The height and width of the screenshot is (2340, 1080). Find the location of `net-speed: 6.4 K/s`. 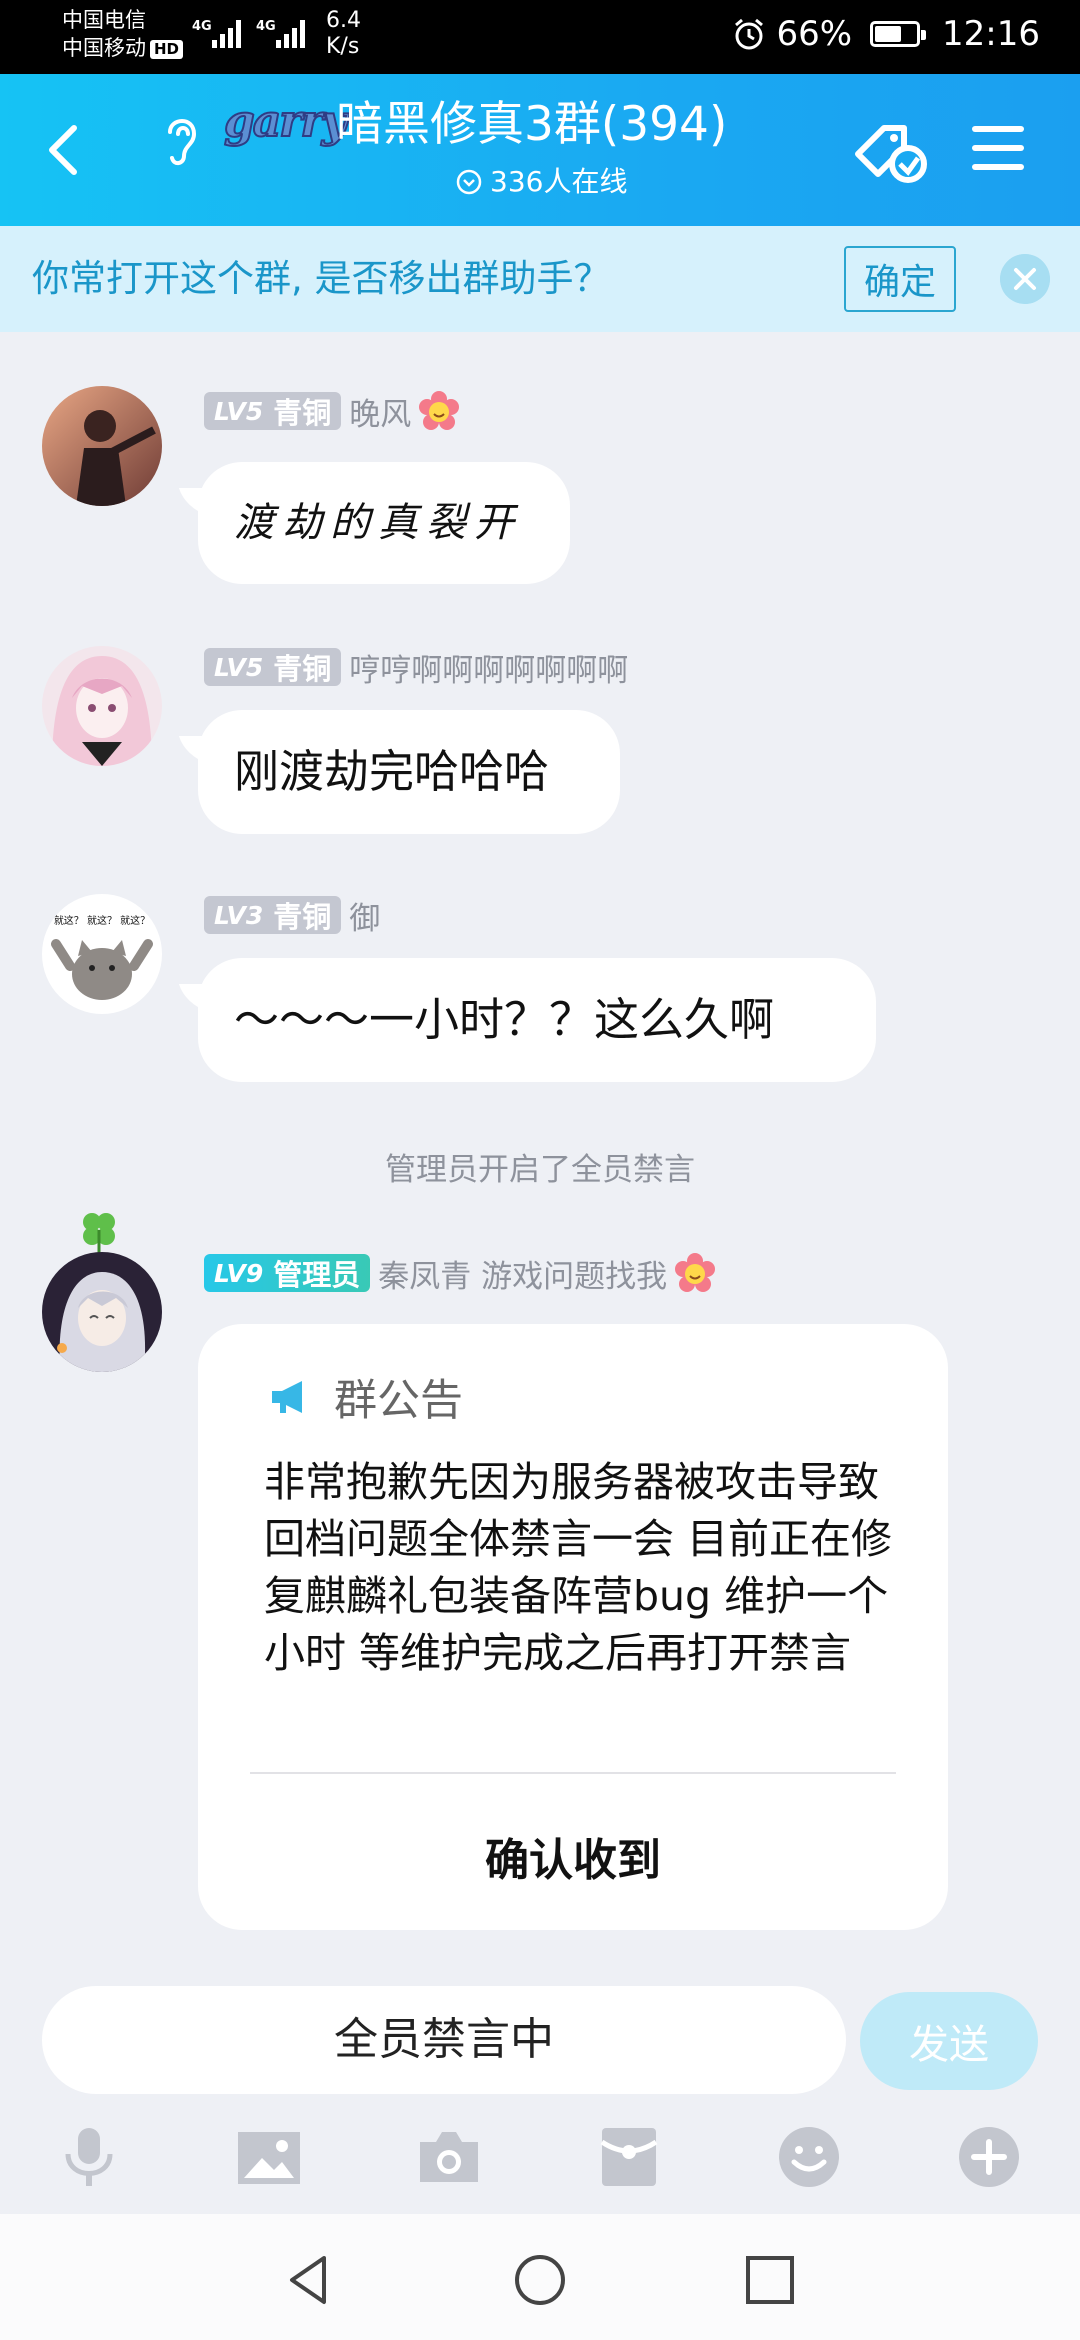

net-speed: 6.4 K/s is located at coordinates (343, 34).